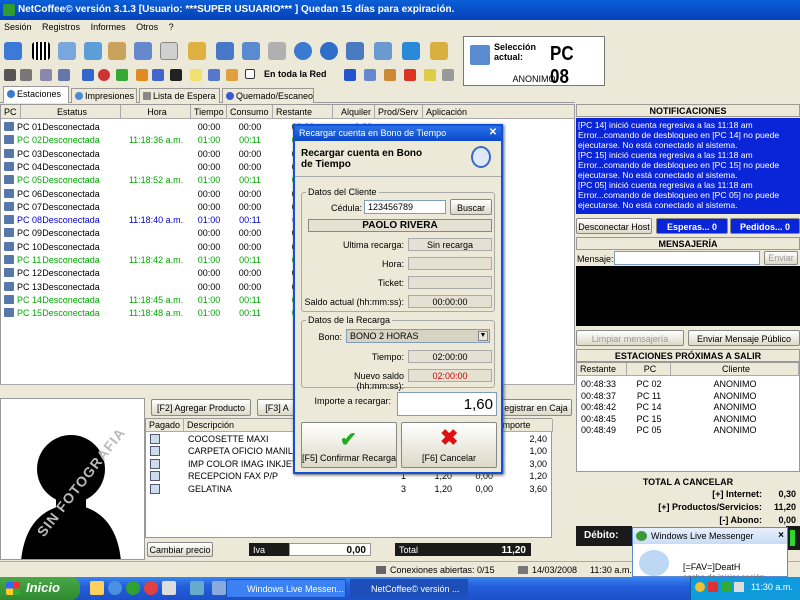 The image size is (800, 600). Describe the element at coordinates (390, 75) in the screenshot. I see `box-icon` at that location.